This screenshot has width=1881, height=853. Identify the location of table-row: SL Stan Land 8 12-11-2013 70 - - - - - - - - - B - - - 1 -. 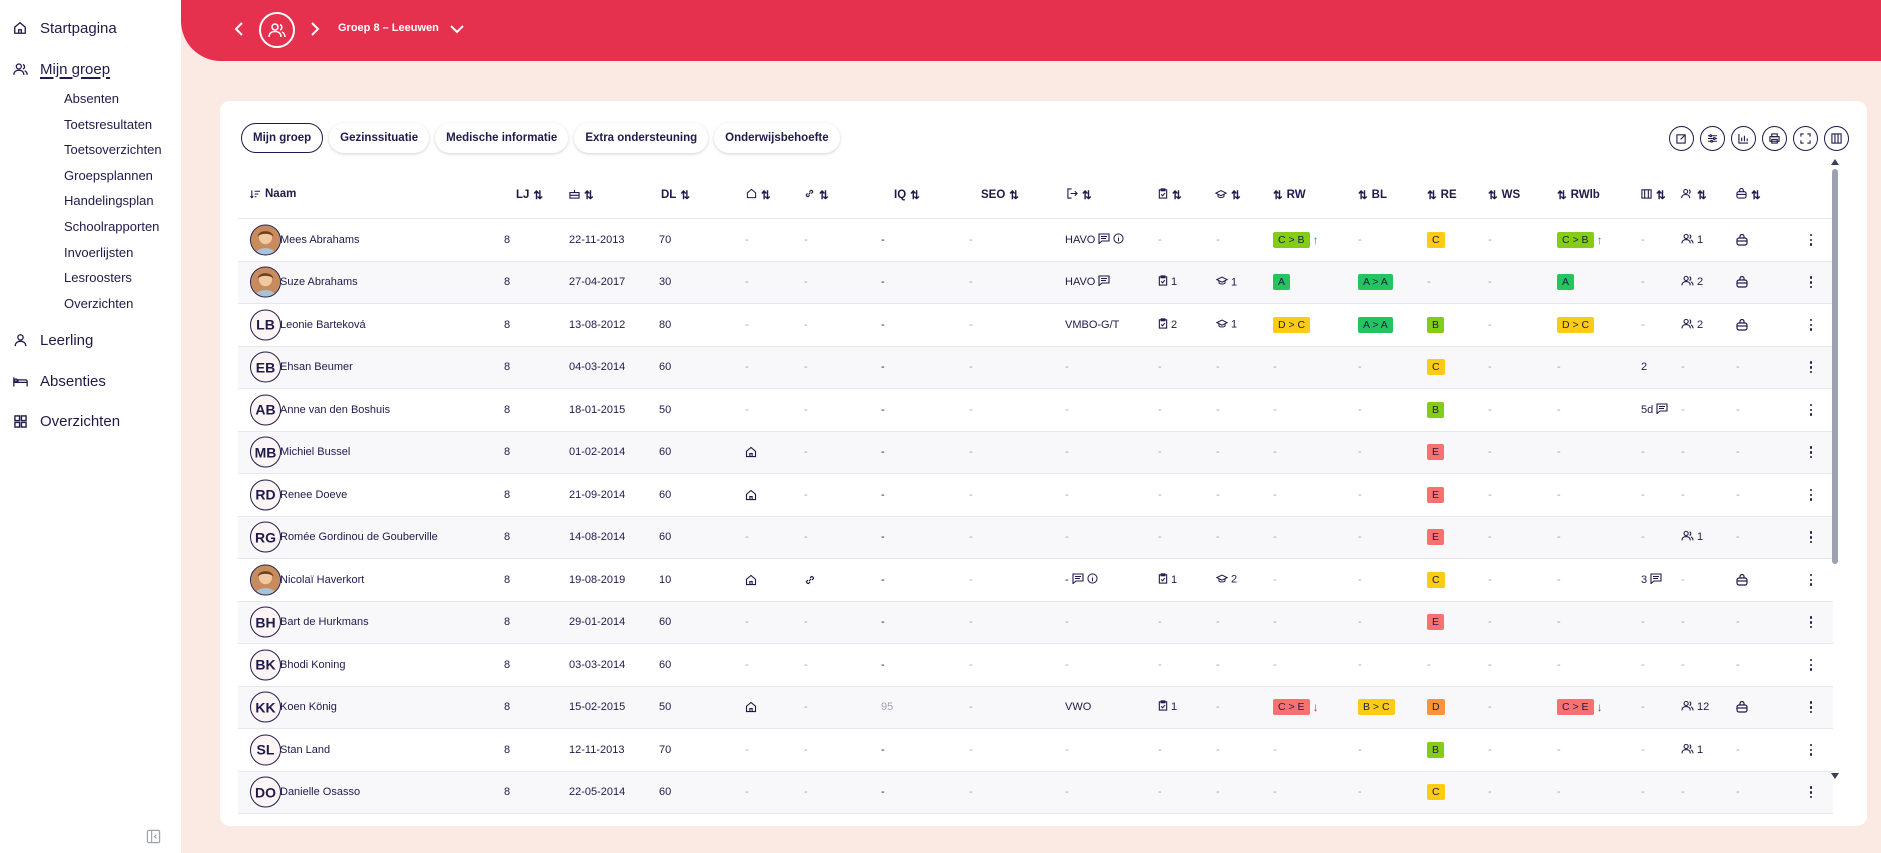
(1035, 750).